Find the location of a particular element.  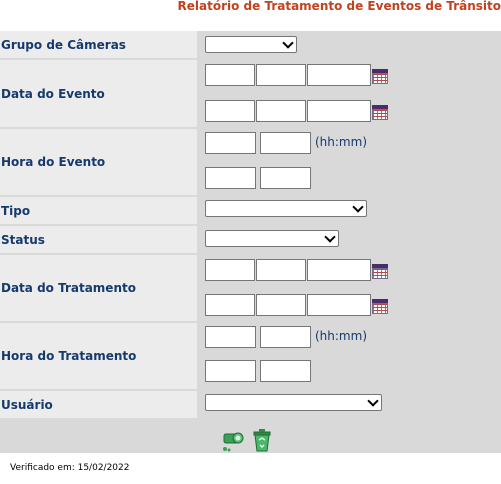

data-evento-ate-mes is located at coordinates (281, 111).